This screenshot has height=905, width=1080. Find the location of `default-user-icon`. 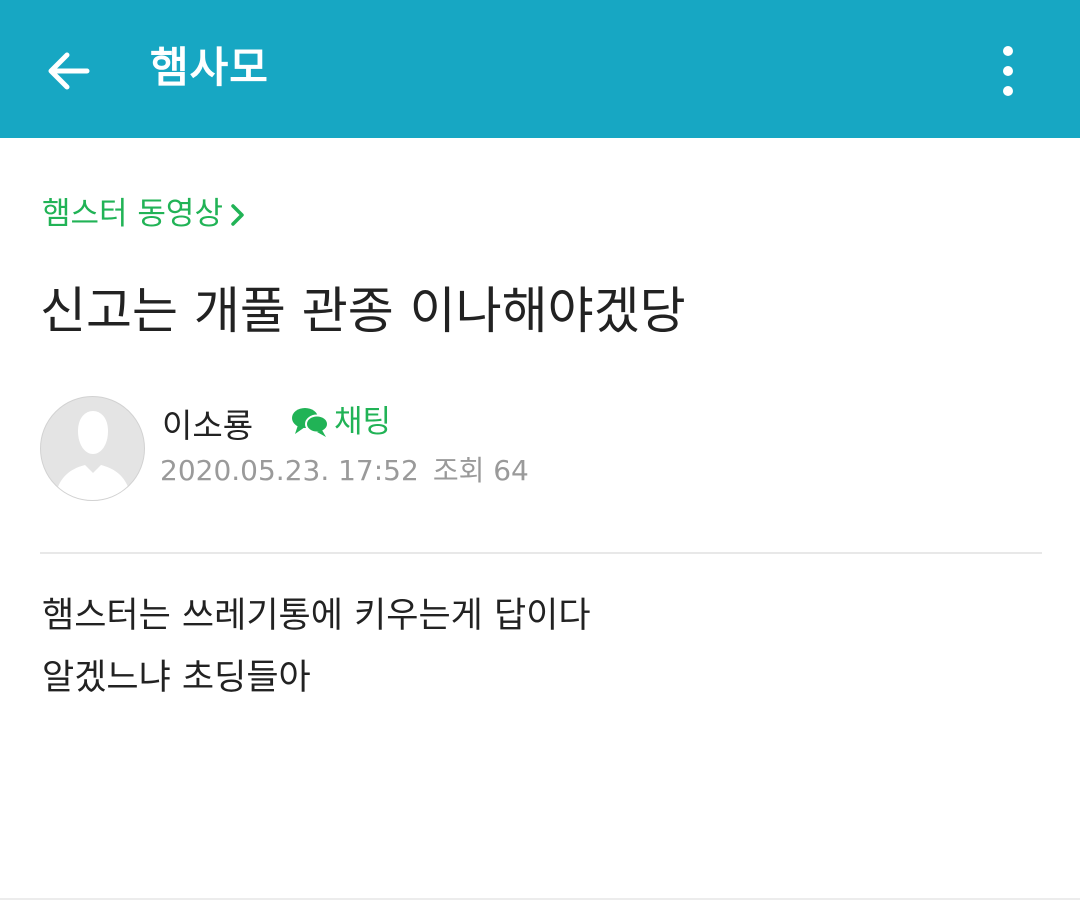

default-user-icon is located at coordinates (93, 455).